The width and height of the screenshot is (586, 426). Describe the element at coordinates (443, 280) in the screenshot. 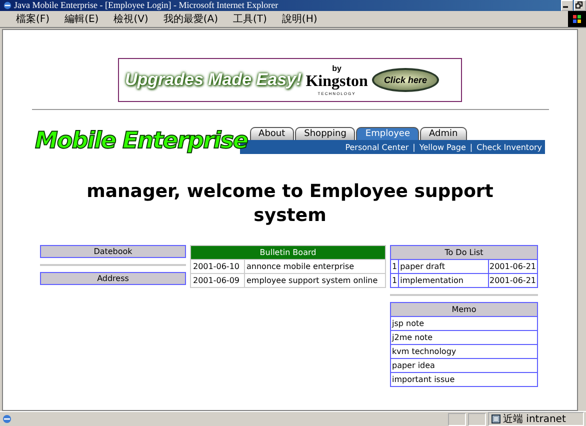

I see `table-cell: implementation` at that location.